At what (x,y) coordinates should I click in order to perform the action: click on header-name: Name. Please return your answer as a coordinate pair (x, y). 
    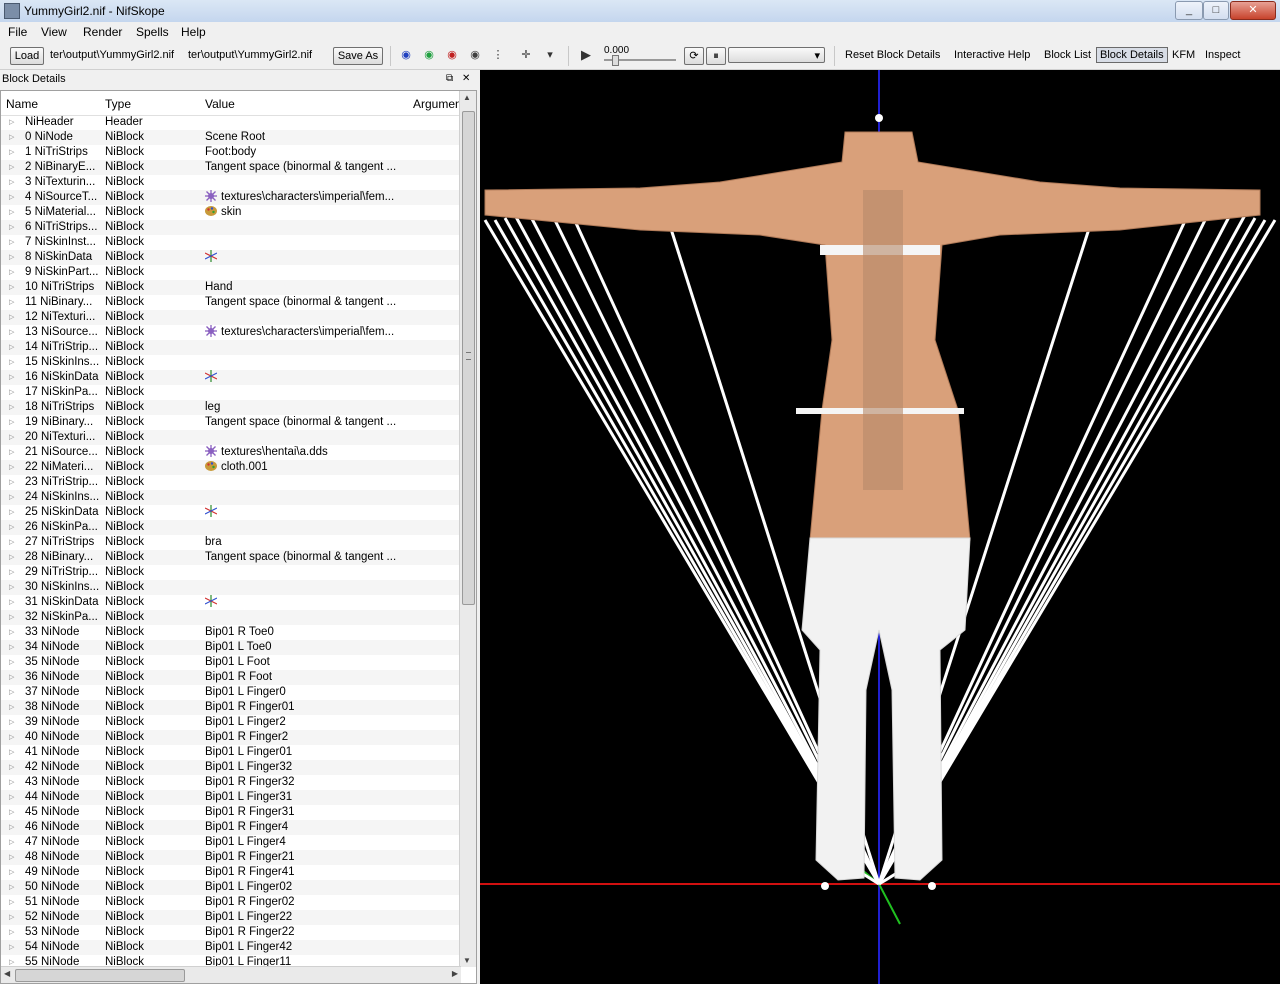
    Looking at the image, I should click on (22, 104).